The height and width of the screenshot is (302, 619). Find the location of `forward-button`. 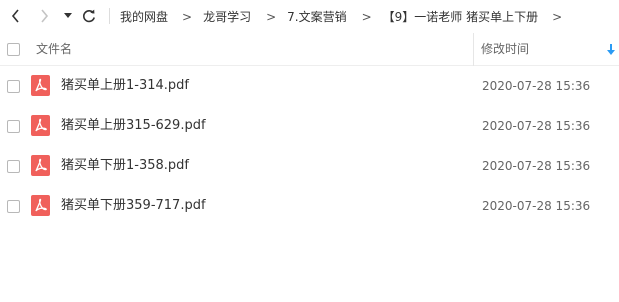

forward-button is located at coordinates (44, 16).